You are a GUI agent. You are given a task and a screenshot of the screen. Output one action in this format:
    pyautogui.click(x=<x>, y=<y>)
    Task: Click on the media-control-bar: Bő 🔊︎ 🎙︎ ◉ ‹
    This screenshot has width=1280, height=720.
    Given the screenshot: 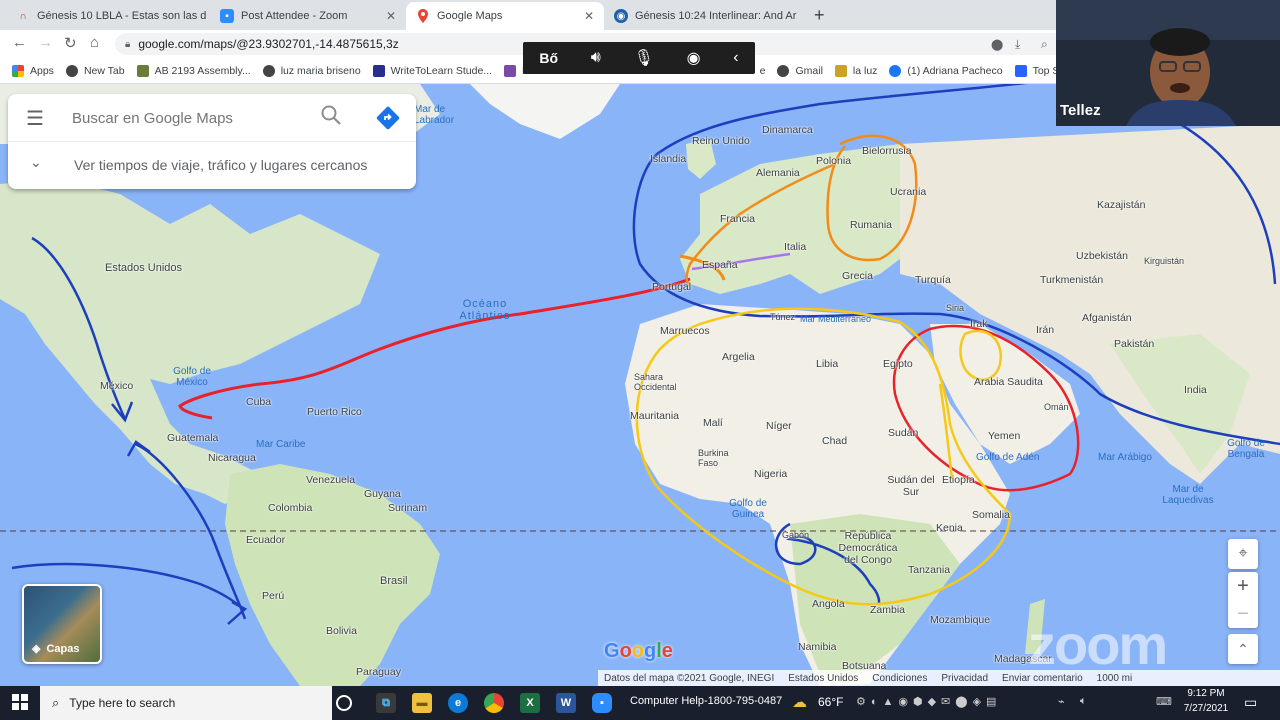 What is the action you would take?
    pyautogui.click(x=639, y=58)
    